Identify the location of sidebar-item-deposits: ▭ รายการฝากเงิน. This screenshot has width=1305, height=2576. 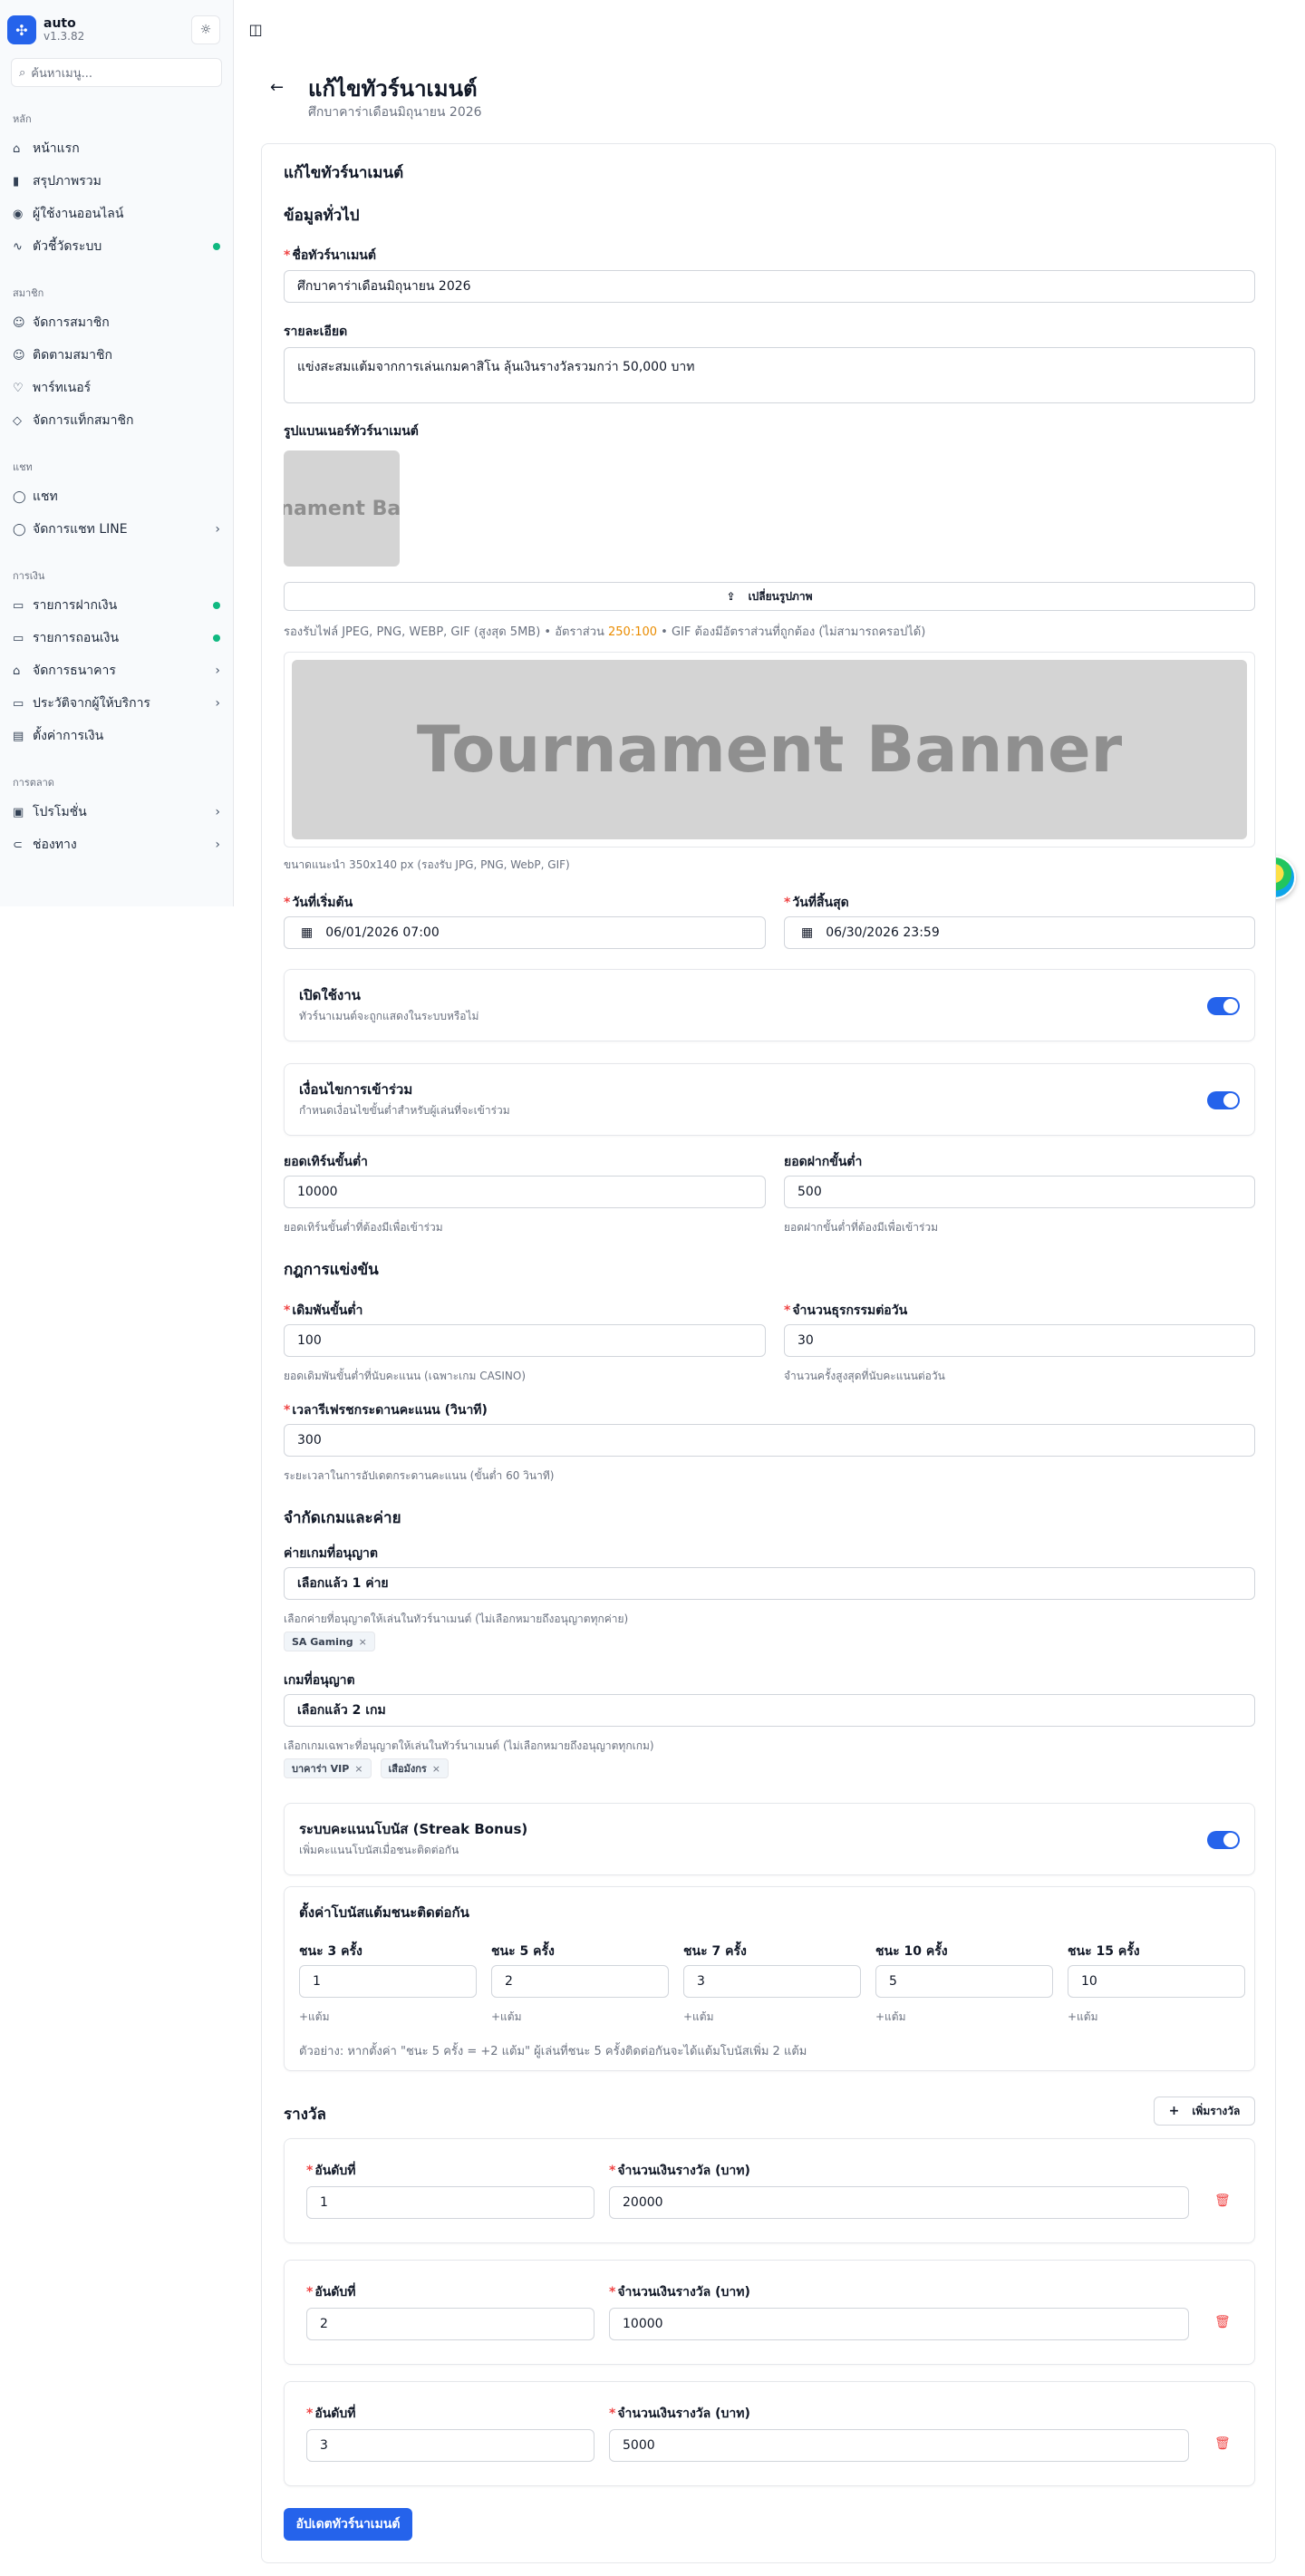
(117, 605).